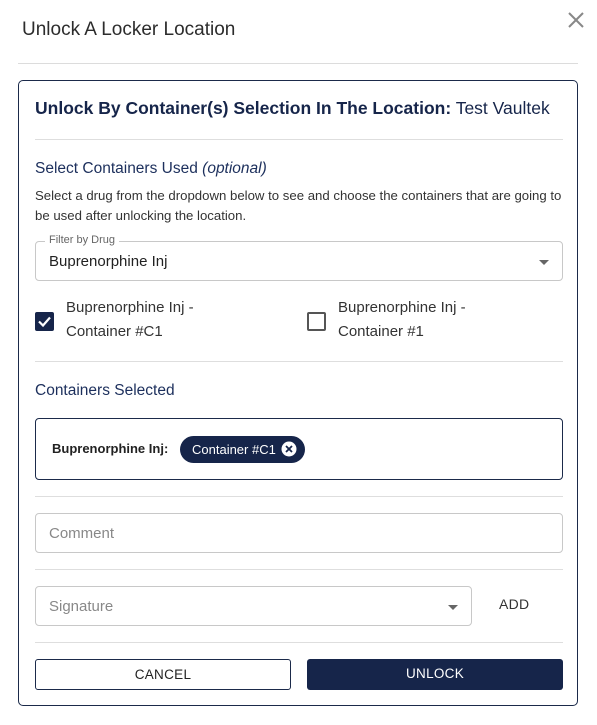 This screenshot has width=597, height=725. Describe the element at coordinates (316, 321) in the screenshot. I see `checkbox-unchecked` at that location.